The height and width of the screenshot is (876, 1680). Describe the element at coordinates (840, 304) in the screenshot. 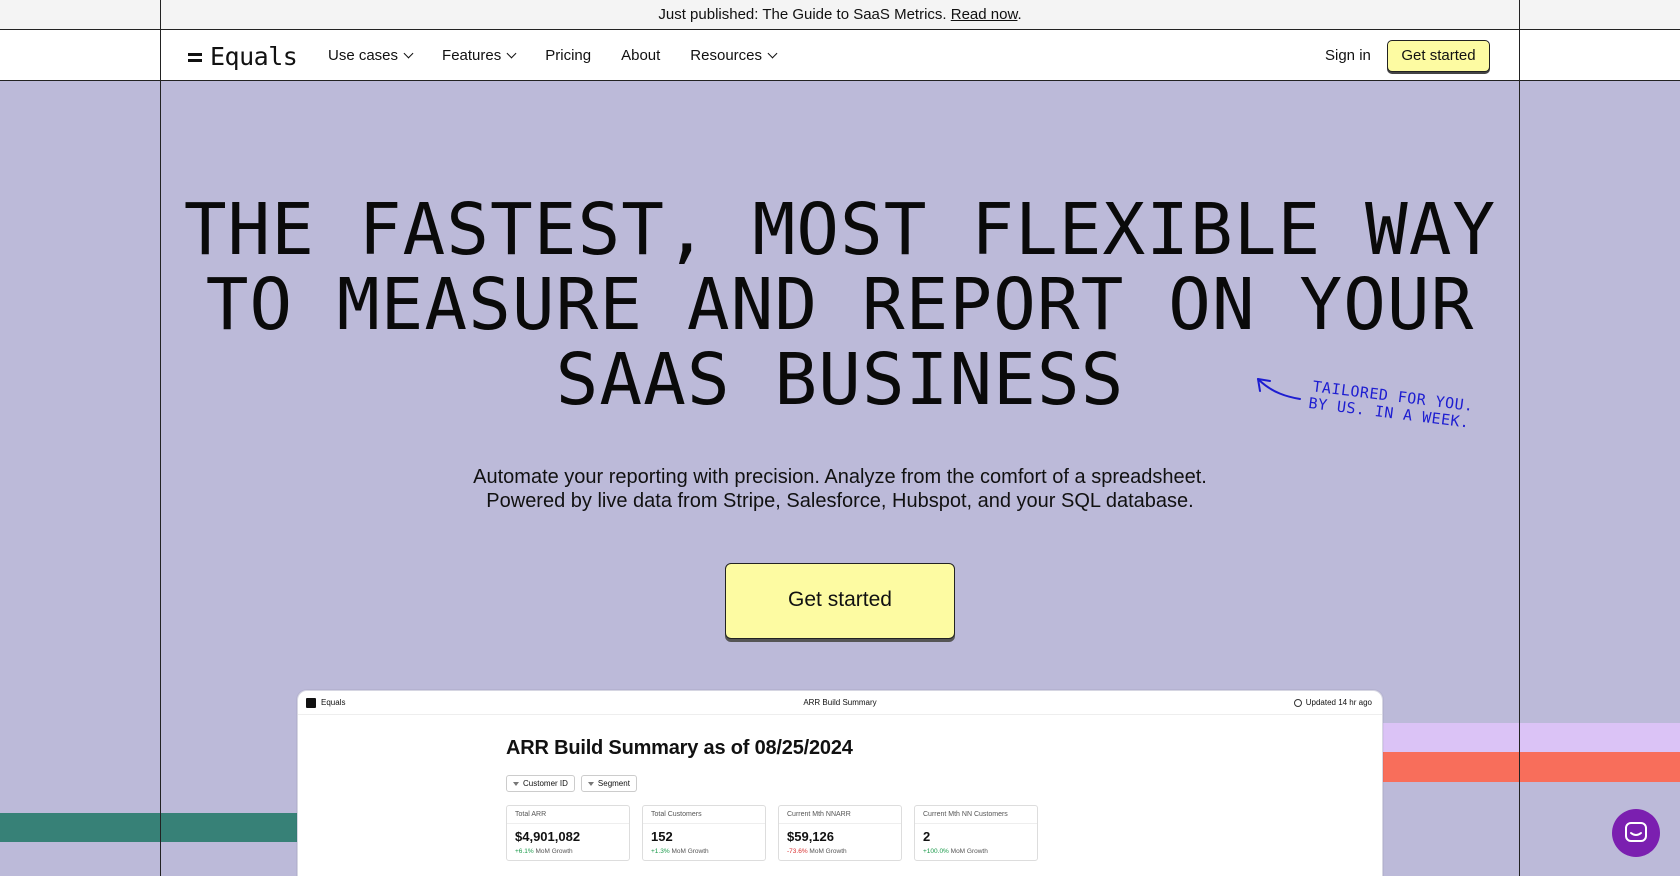

I see `hero-title-line: TO MEASURE AND REPORT ON YOUR` at that location.